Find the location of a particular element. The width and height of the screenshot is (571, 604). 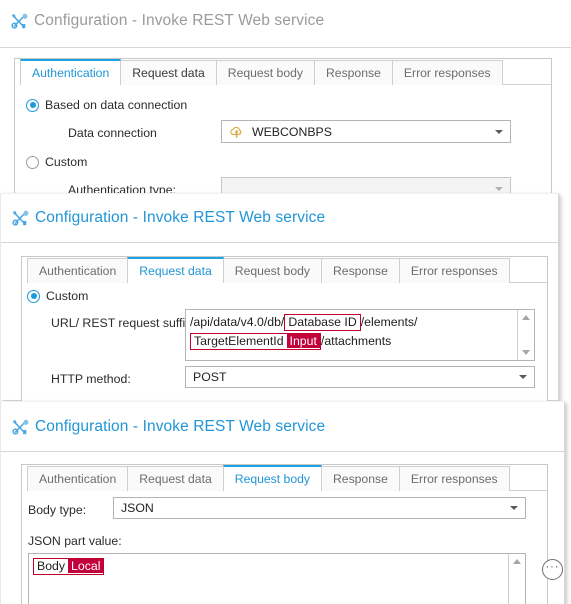

url-suffix-text-3: /attachments is located at coordinates (356, 341).